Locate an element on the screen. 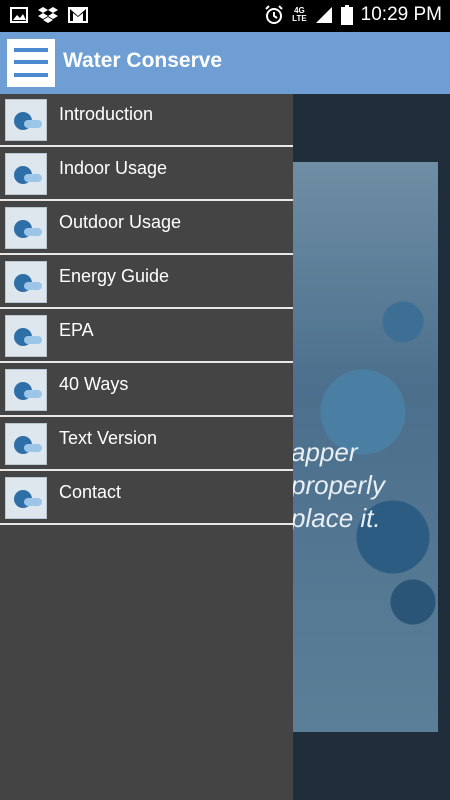  gmail-icon is located at coordinates (78, 15).